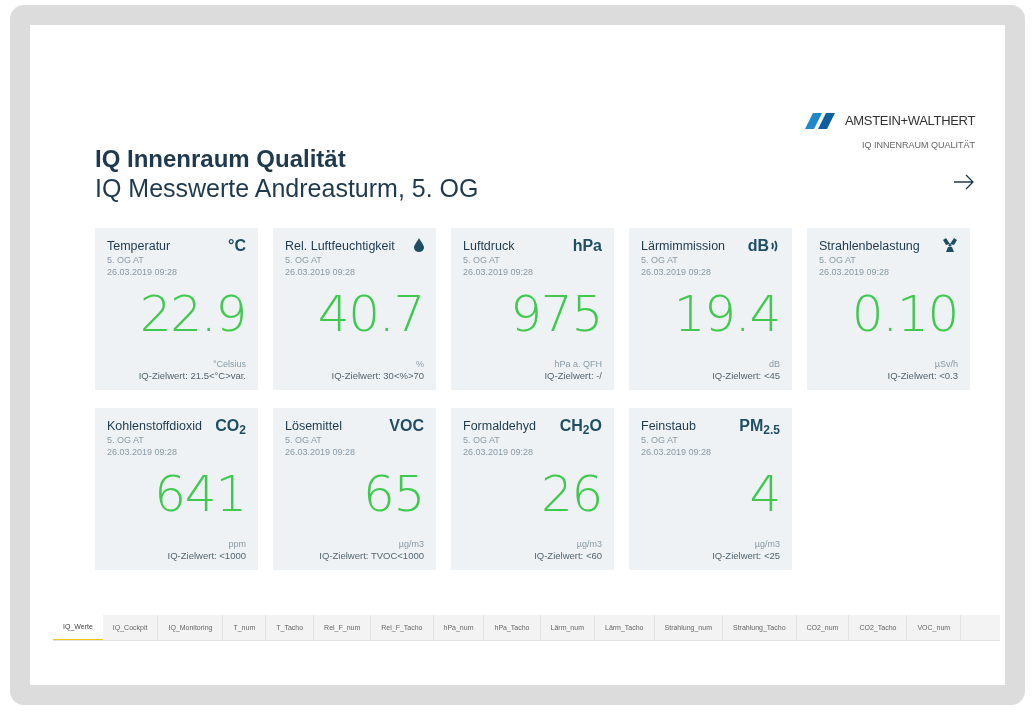  Describe the element at coordinates (377, 376) in the screenshot. I see `target-value-text: IQ-Zielwert: 30<%>70` at that location.